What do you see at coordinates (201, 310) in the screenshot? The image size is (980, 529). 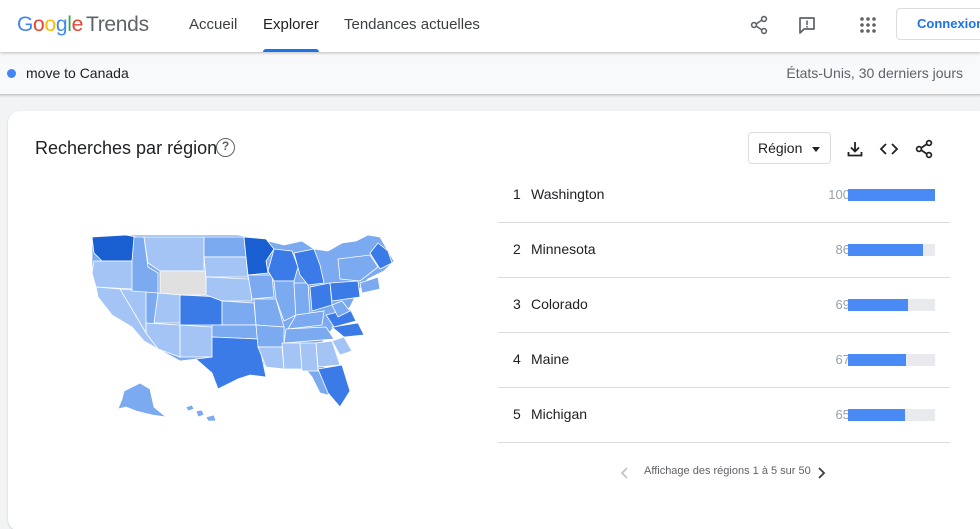 I see `state-colorado` at bounding box center [201, 310].